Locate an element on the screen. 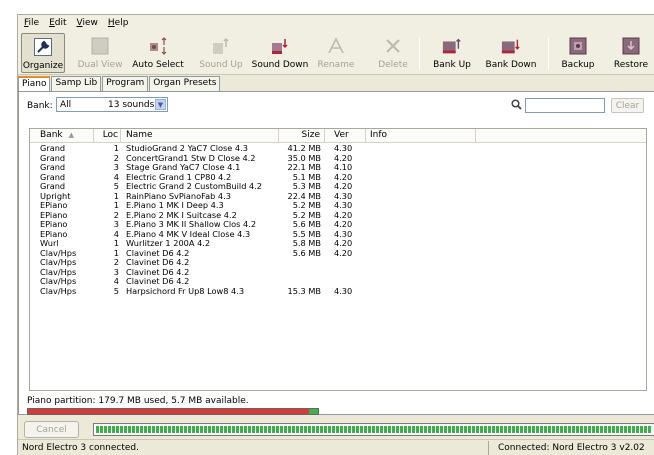 This screenshot has width=654, height=455. bank-down-icon is located at coordinates (511, 46).